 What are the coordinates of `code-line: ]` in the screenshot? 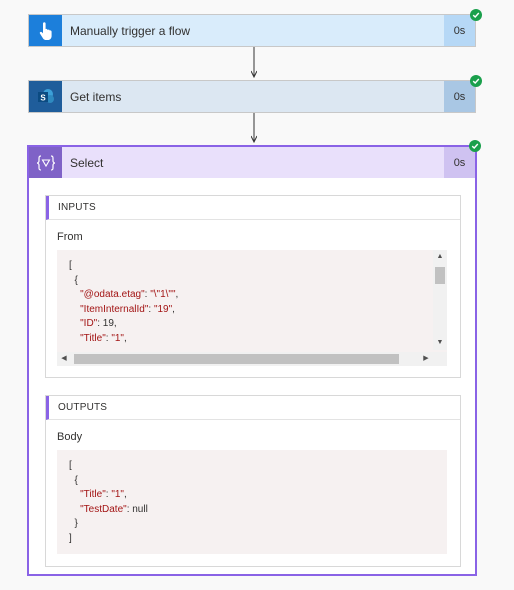 It's located at (258, 539).